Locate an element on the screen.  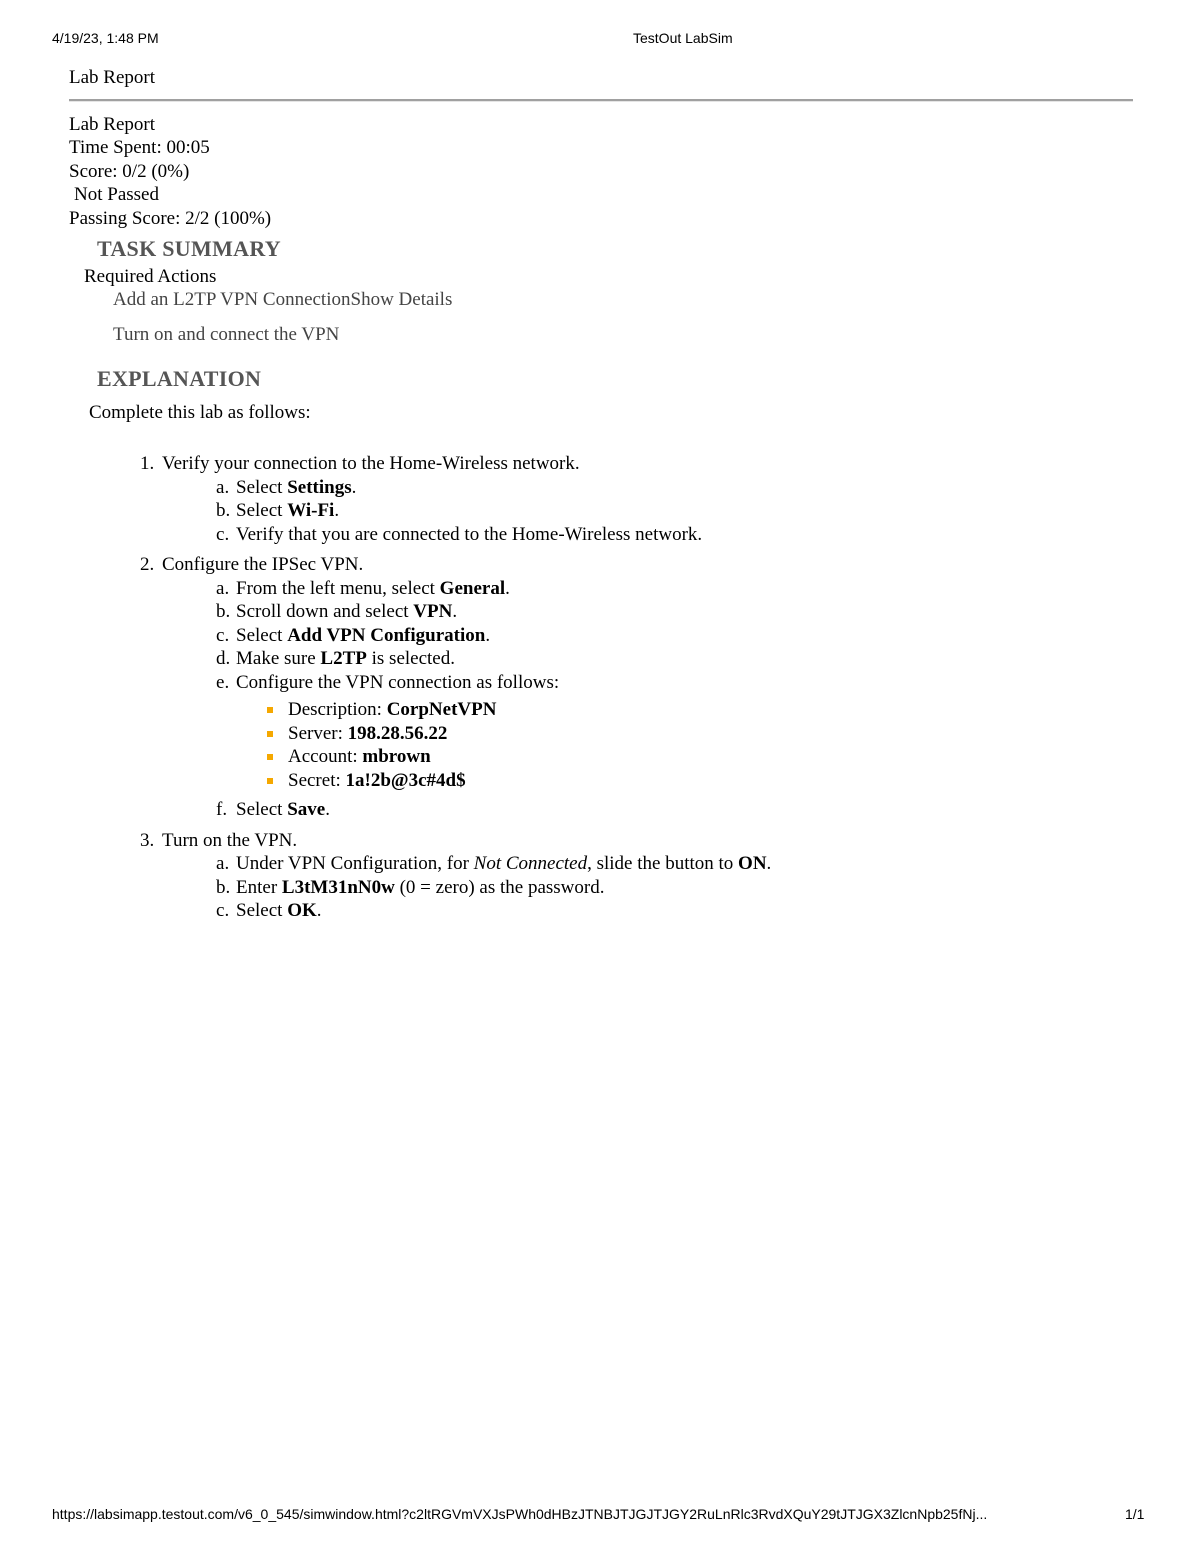
report-title: Lab Report is located at coordinates (112, 77).